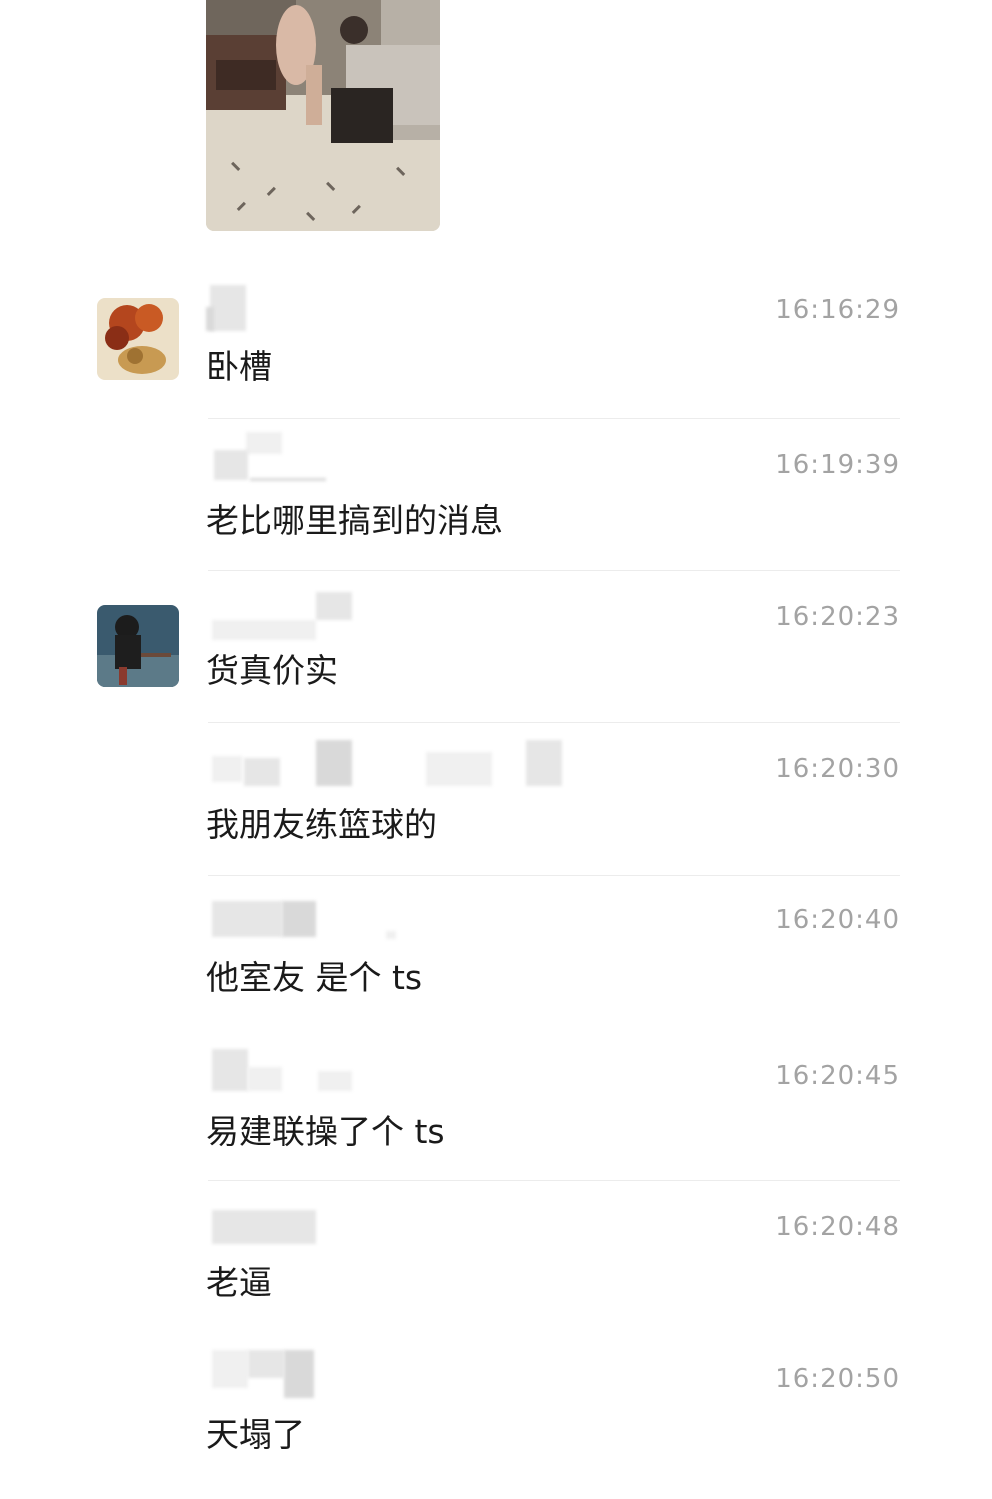 Image resolution: width=992 pixels, height=1499 pixels. I want to click on message-text: 他室友 是个 ts, so click(314, 975).